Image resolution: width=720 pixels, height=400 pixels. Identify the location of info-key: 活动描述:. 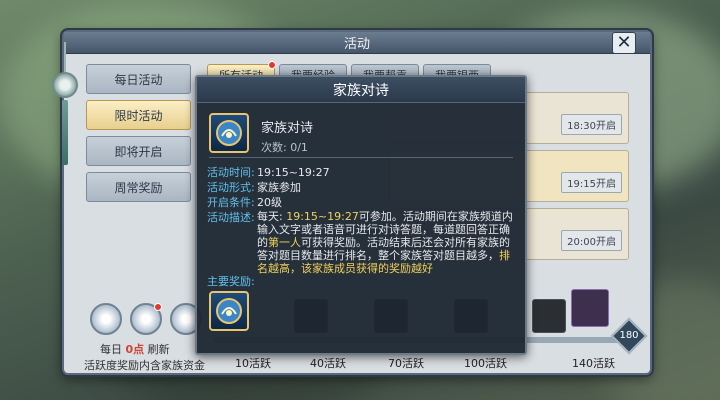
(231, 217).